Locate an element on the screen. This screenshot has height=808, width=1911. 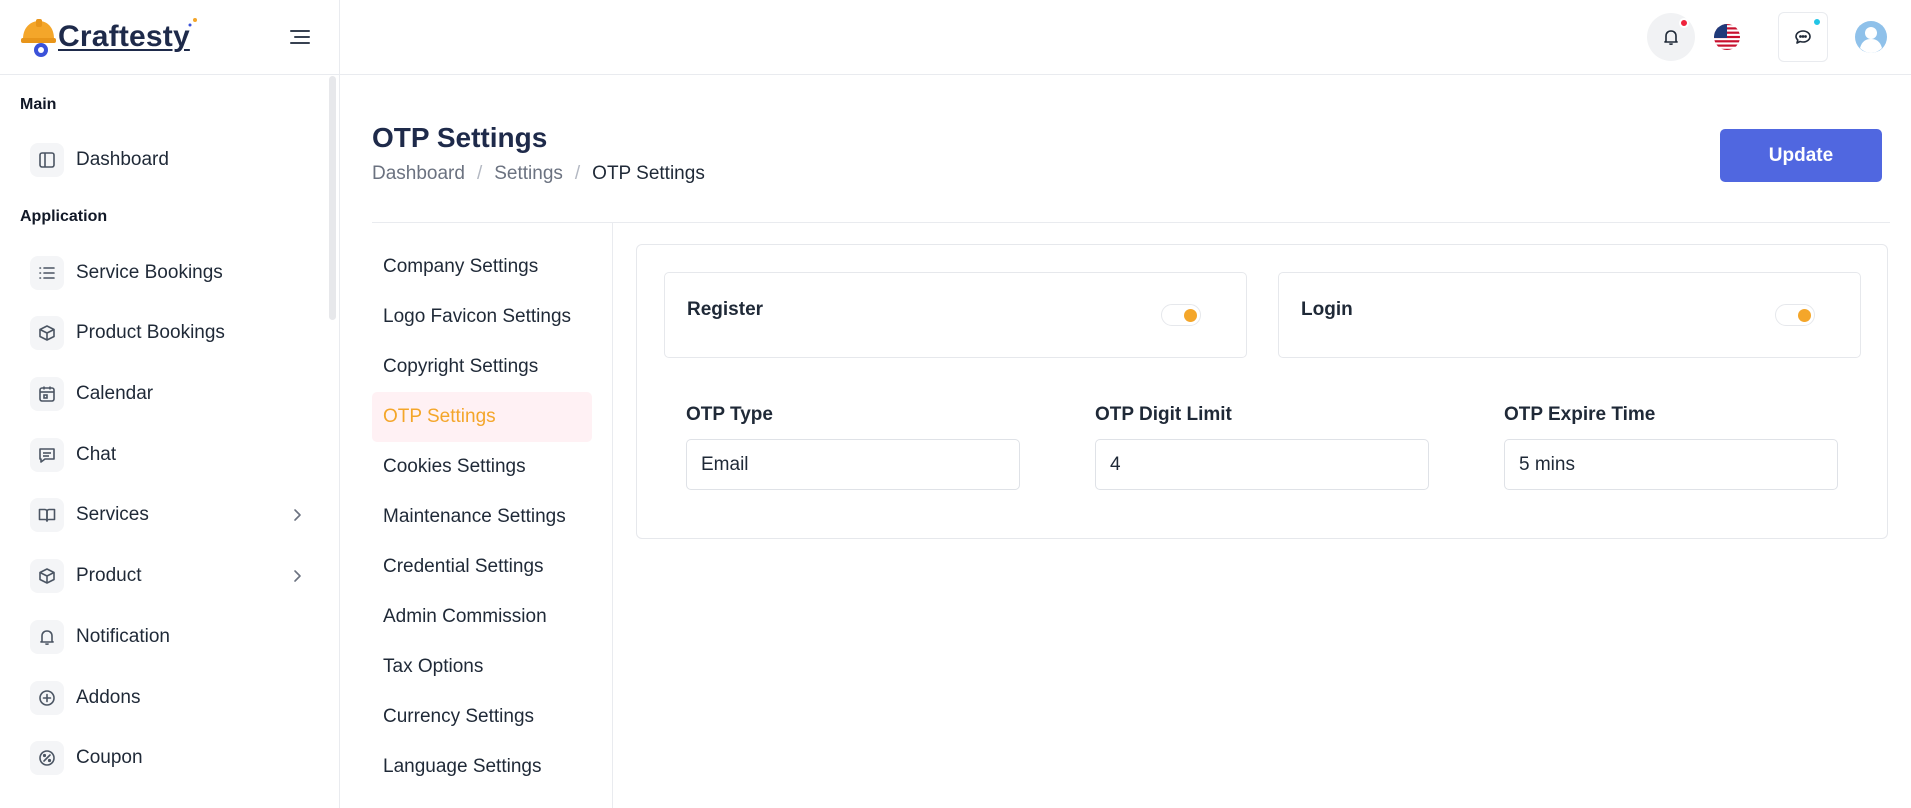
breadcrumb-current: OTP Settings is located at coordinates (648, 173).